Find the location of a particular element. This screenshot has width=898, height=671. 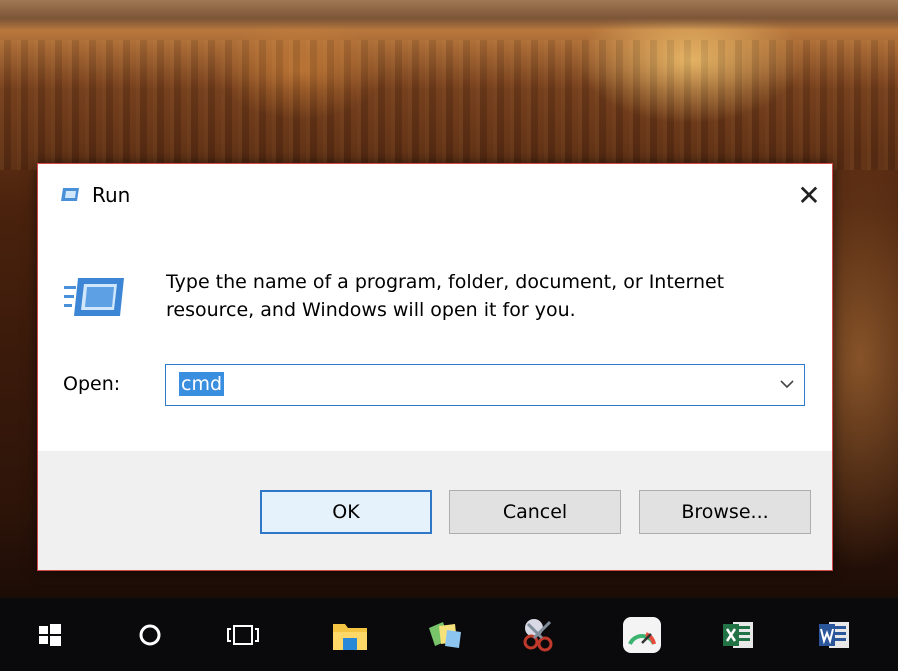

file-explorer-icon is located at coordinates (350, 636).